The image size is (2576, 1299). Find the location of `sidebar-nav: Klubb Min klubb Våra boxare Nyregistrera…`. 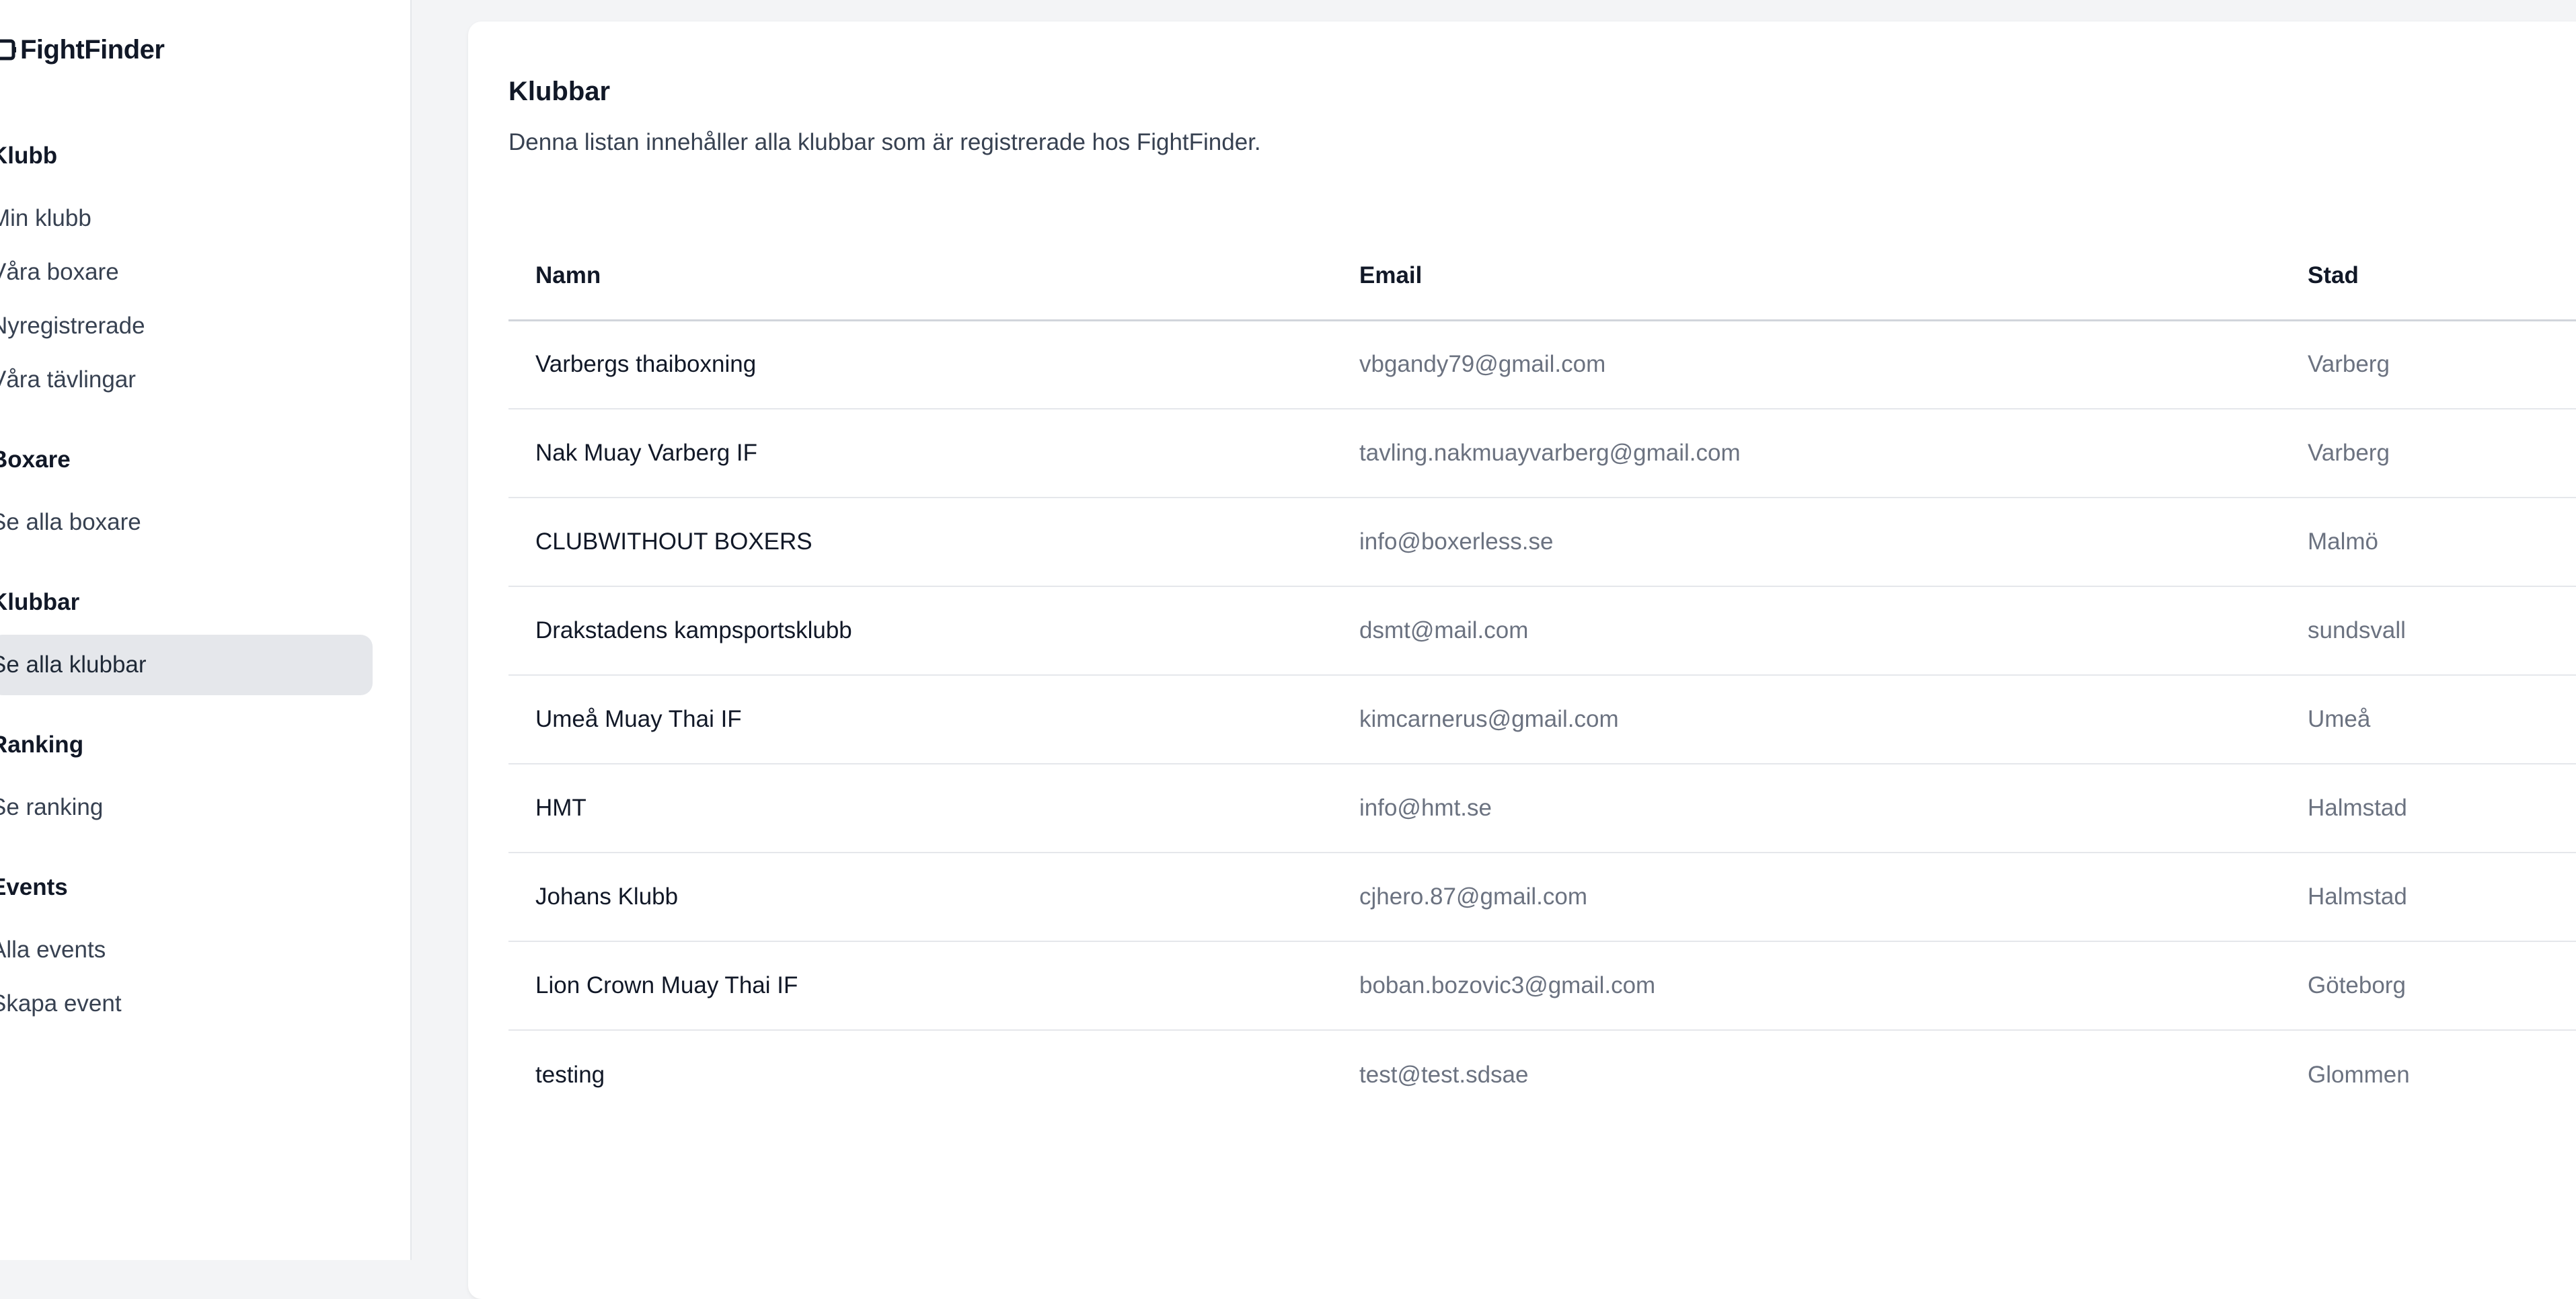

sidebar-nav: Klubb Min klubb Våra boxare Nyregistrera… is located at coordinates (187, 605).